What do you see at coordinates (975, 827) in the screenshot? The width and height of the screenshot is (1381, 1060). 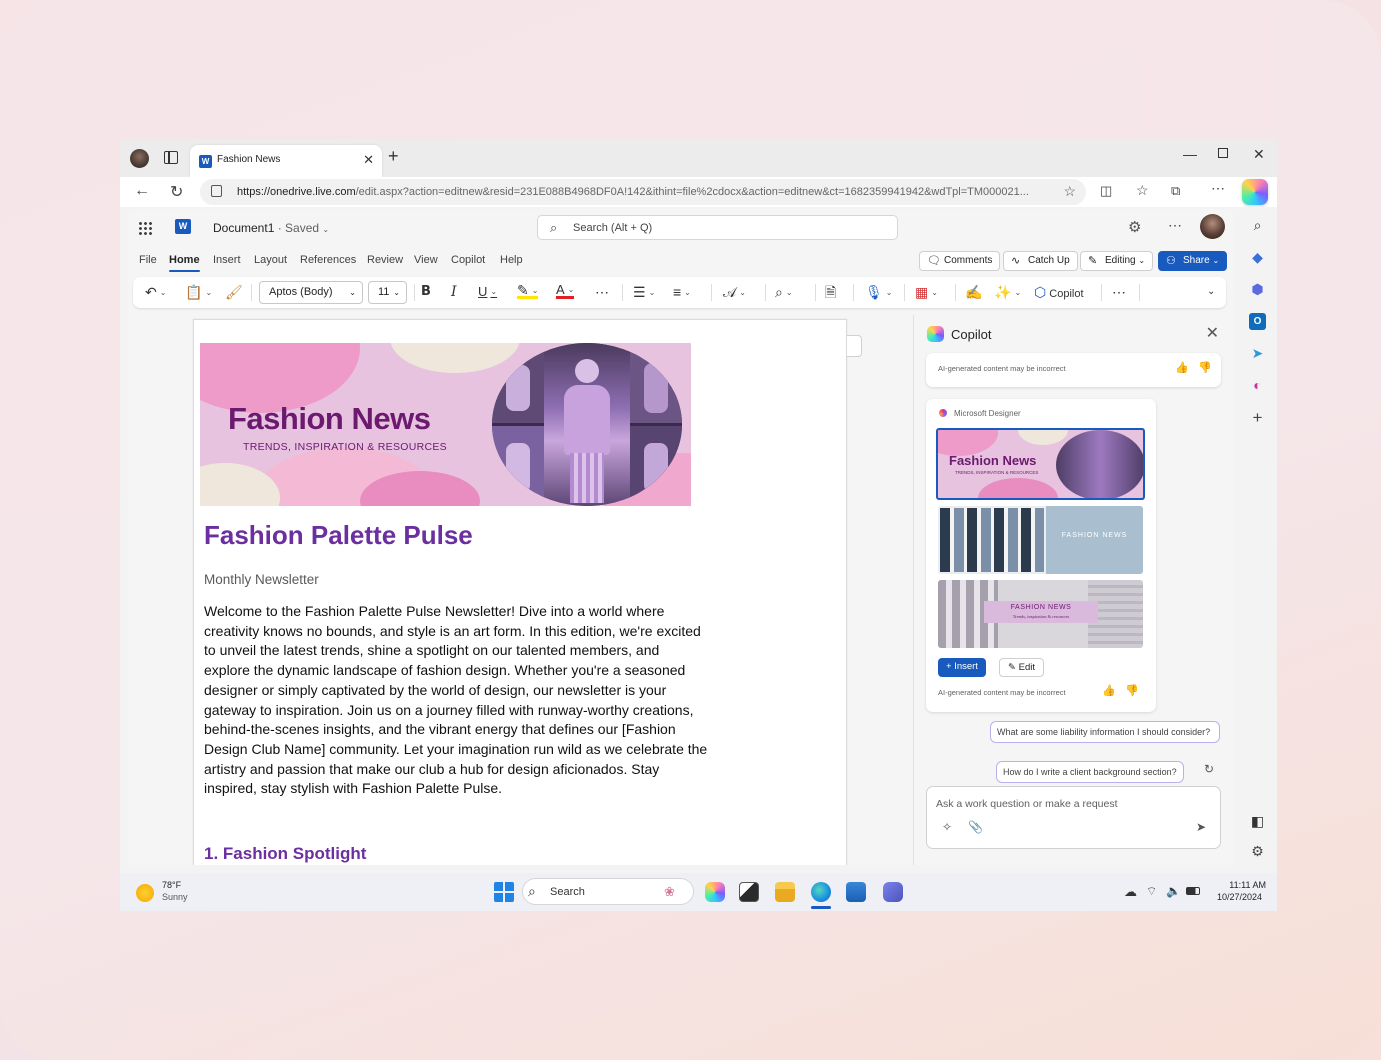 I see `attach-icon: 📎` at bounding box center [975, 827].